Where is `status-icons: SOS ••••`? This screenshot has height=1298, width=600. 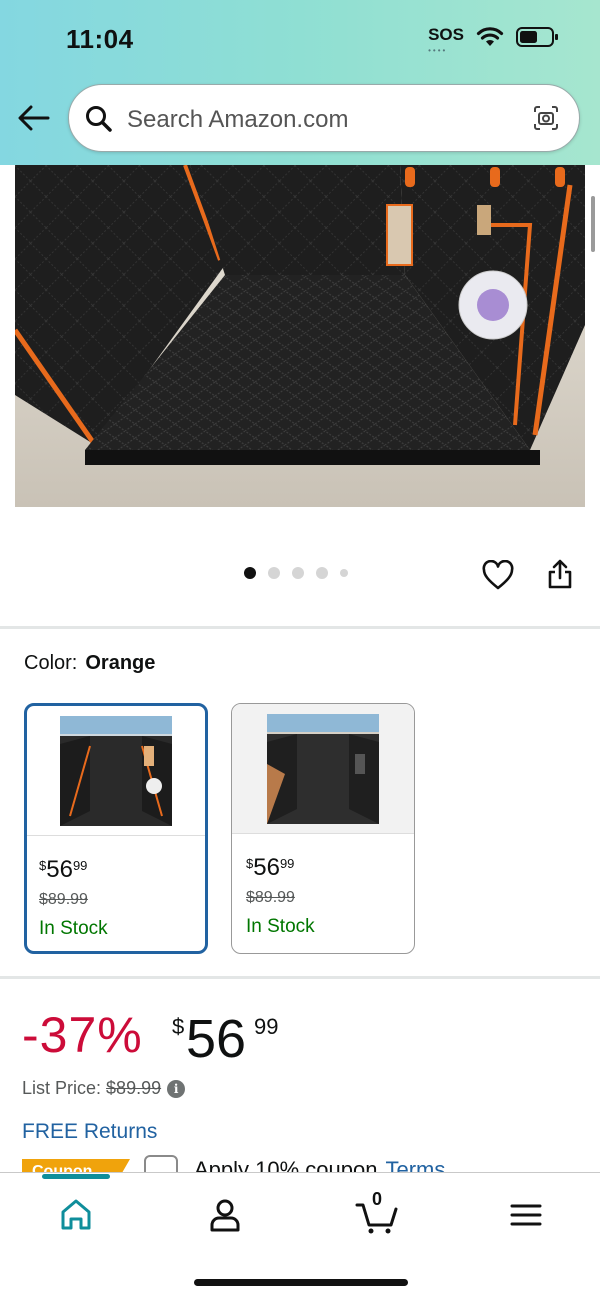
status-icons: SOS •••• is located at coordinates (494, 40).